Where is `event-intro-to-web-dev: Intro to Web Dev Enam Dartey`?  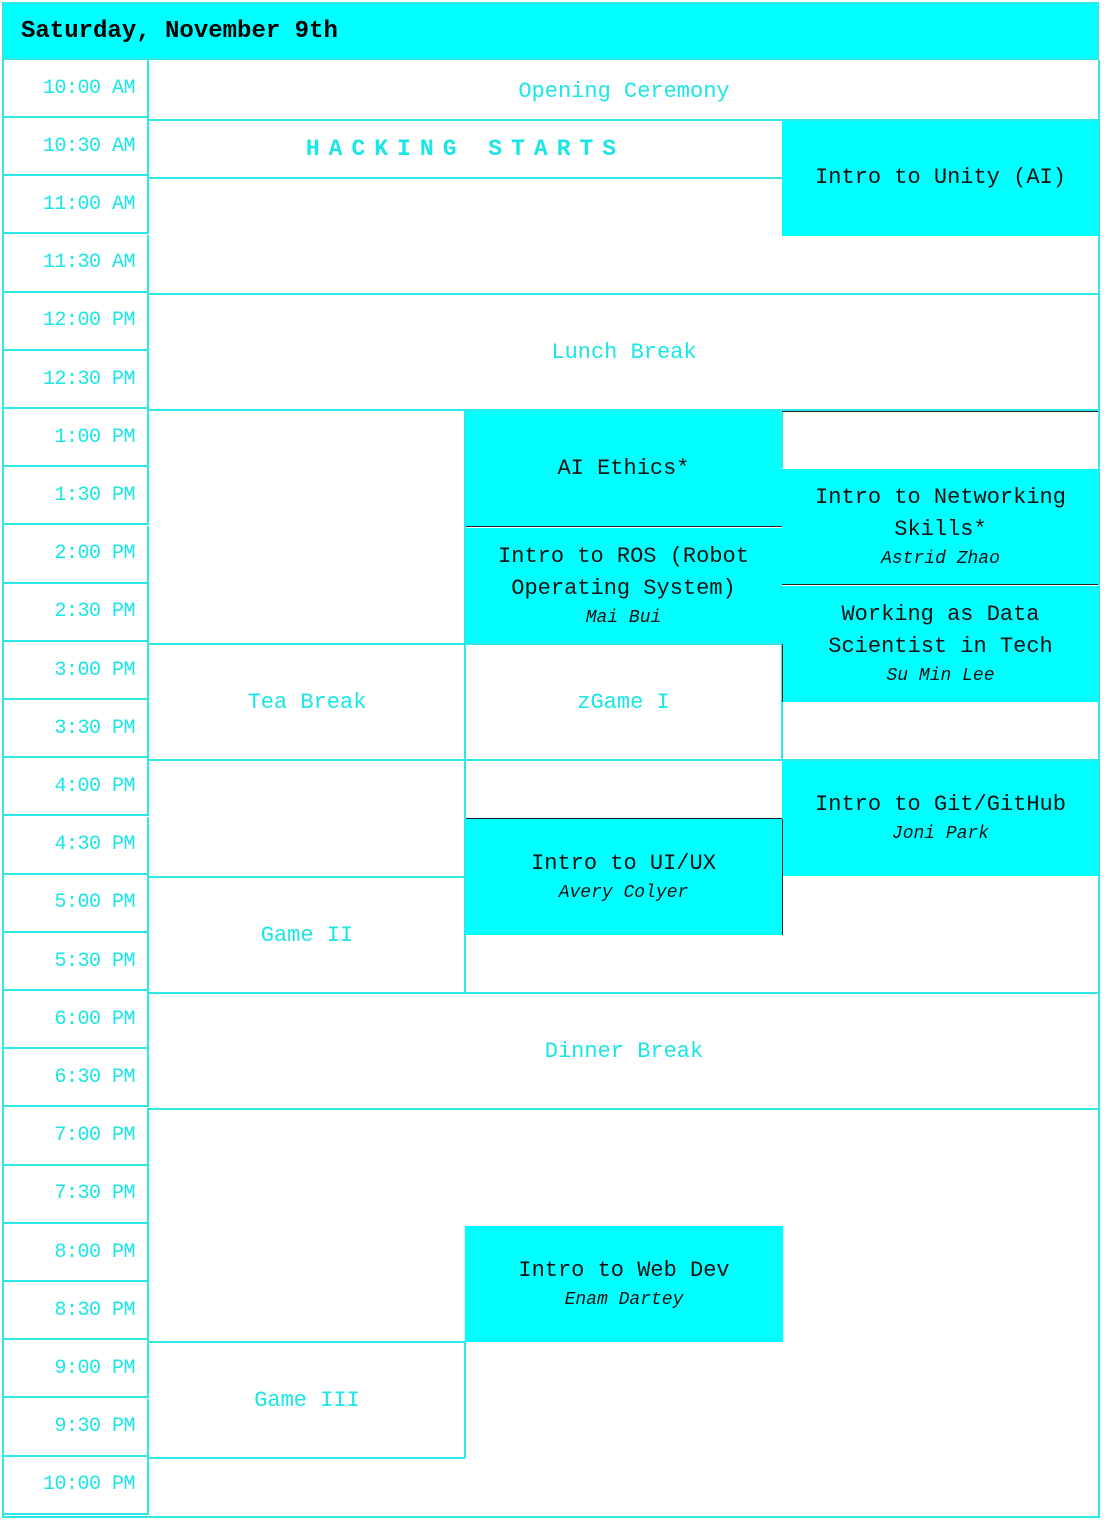 event-intro-to-web-dev: Intro to Web Dev Enam Dartey is located at coordinates (624, 1284).